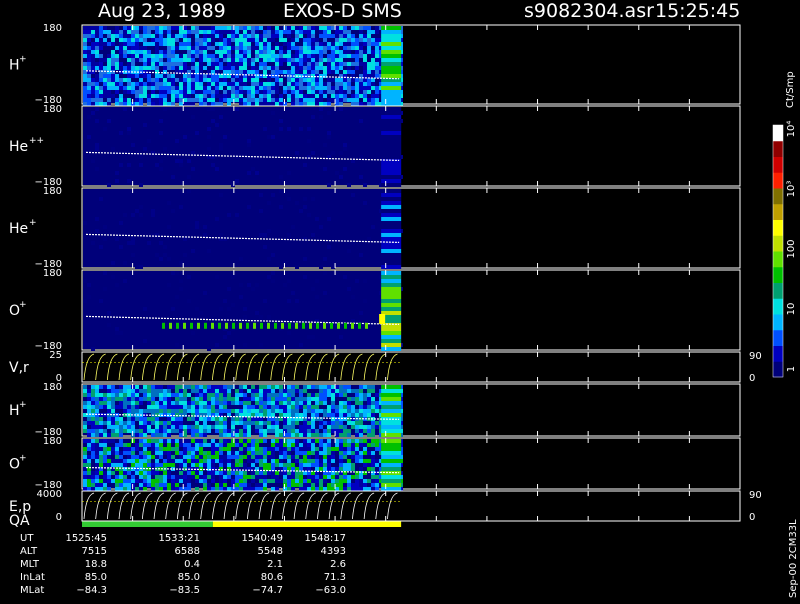 This screenshot has width=800, height=604. Describe the element at coordinates (52, 28) in the screenshot. I see `y-tick-label-top: 180` at that location.